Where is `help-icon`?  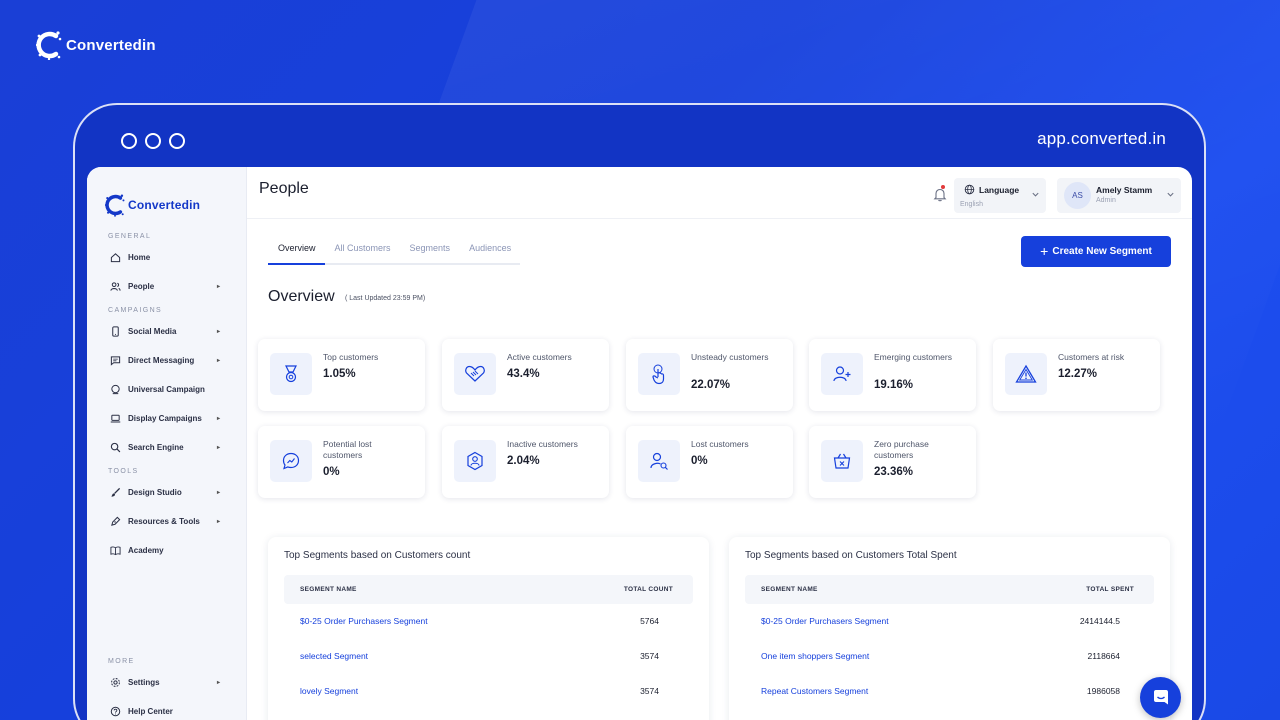 help-icon is located at coordinates (115, 712).